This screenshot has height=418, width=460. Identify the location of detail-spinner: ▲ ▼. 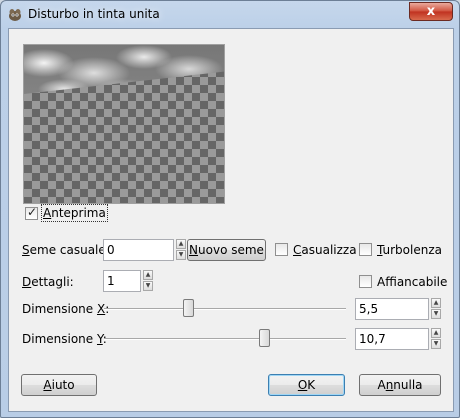
(148, 281).